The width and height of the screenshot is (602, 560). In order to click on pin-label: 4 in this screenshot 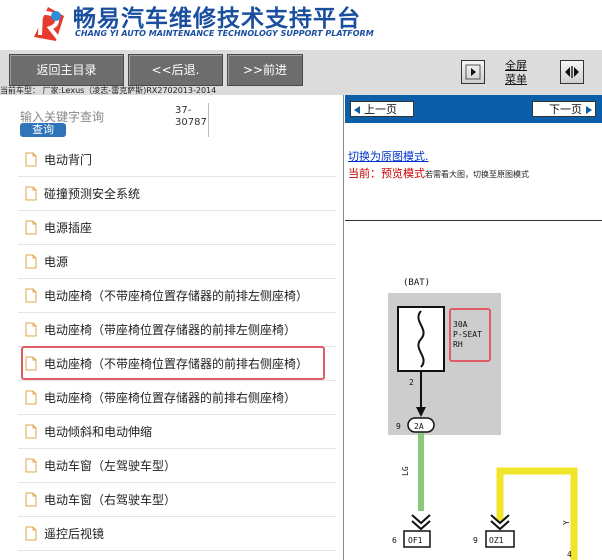, I will do `click(569, 554)`.